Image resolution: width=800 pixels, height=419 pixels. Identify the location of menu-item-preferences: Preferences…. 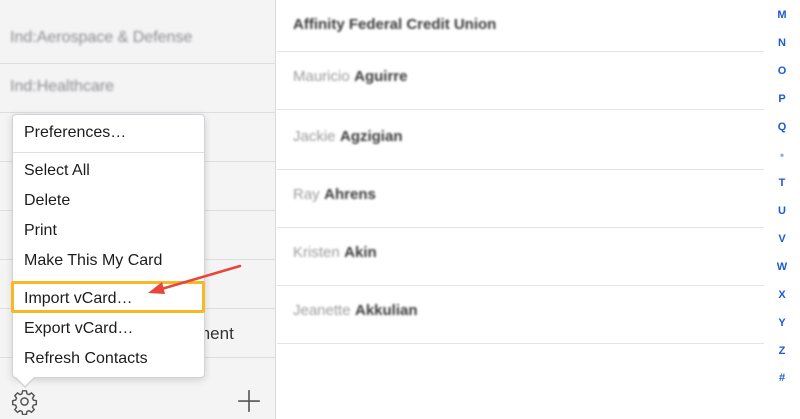
(108, 133).